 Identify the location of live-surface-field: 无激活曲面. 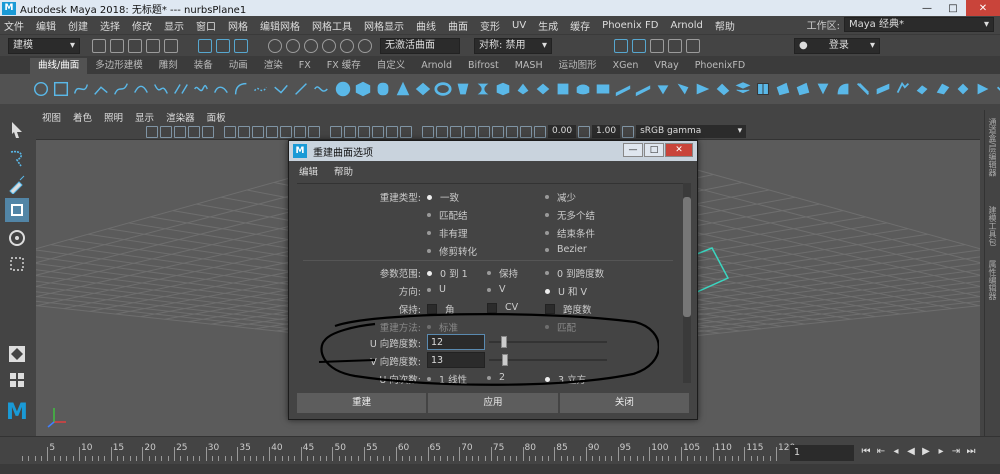
(420, 45).